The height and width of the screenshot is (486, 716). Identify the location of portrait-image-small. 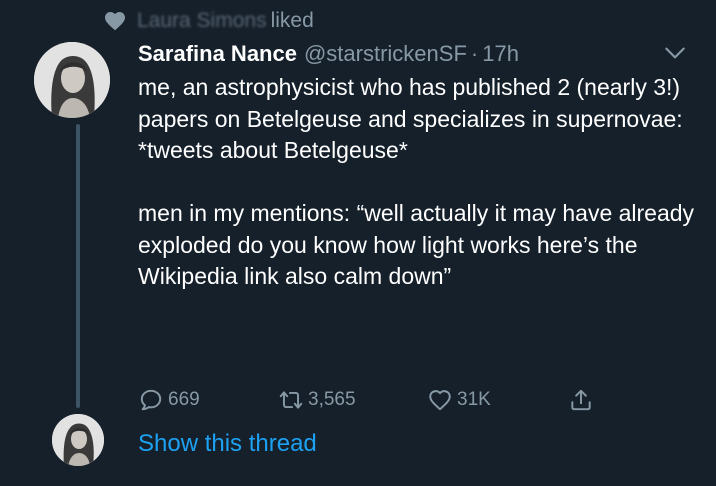
(78, 440).